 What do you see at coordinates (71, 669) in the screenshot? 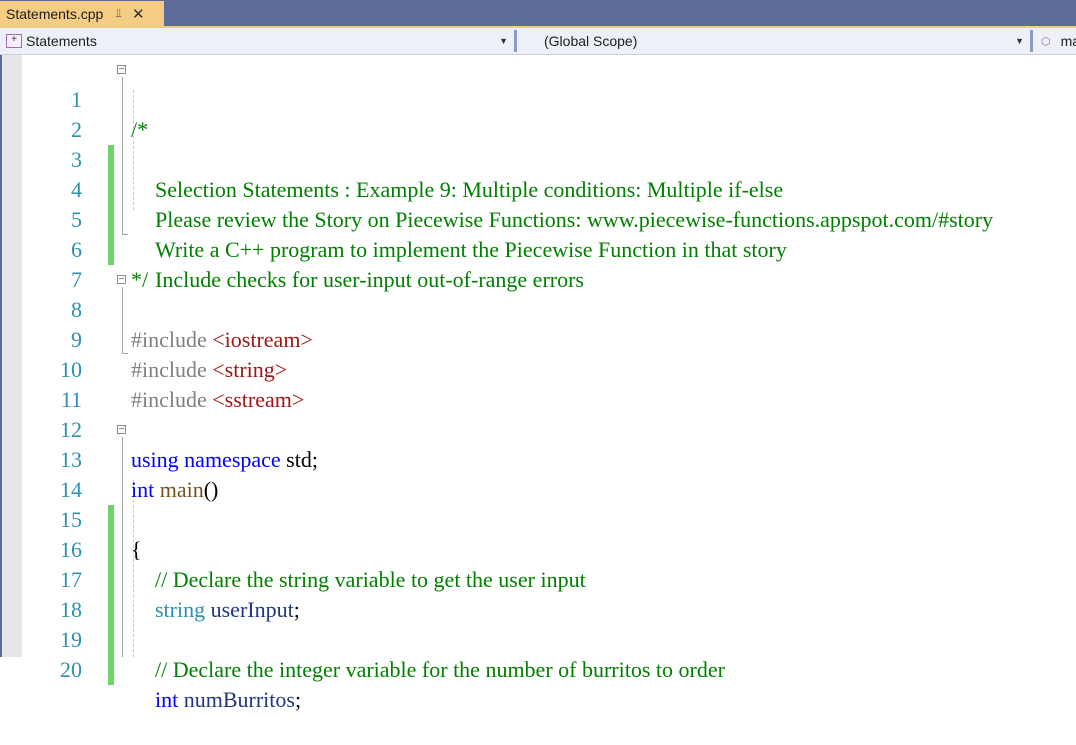
I see `line-number: 20` at bounding box center [71, 669].